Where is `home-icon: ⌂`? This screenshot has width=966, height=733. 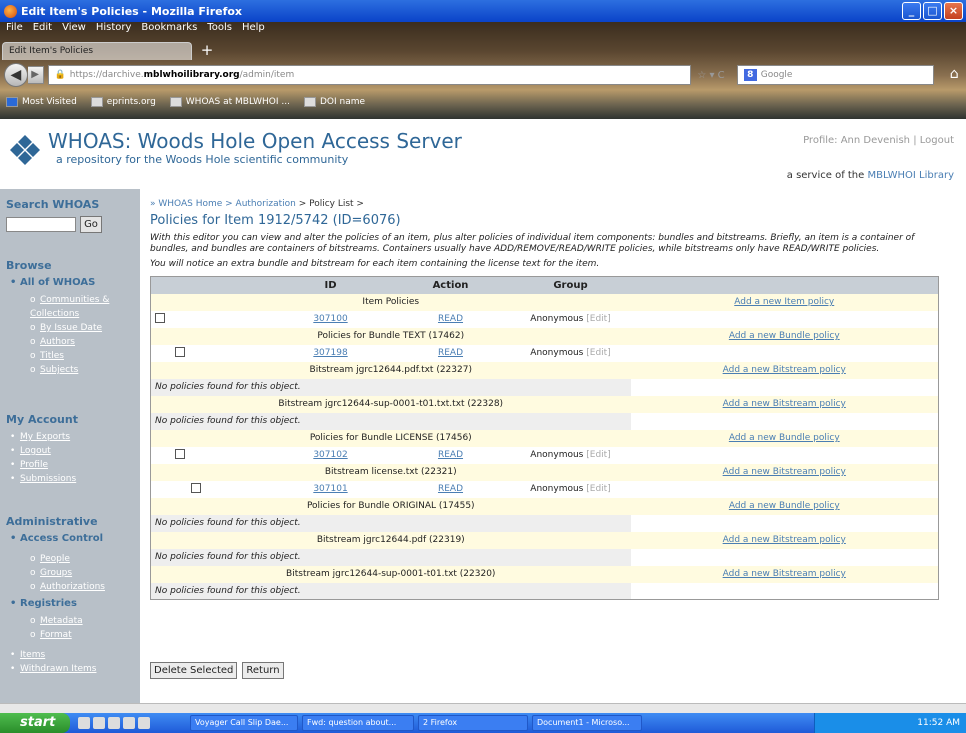 home-icon: ⌂ is located at coordinates (954, 75).